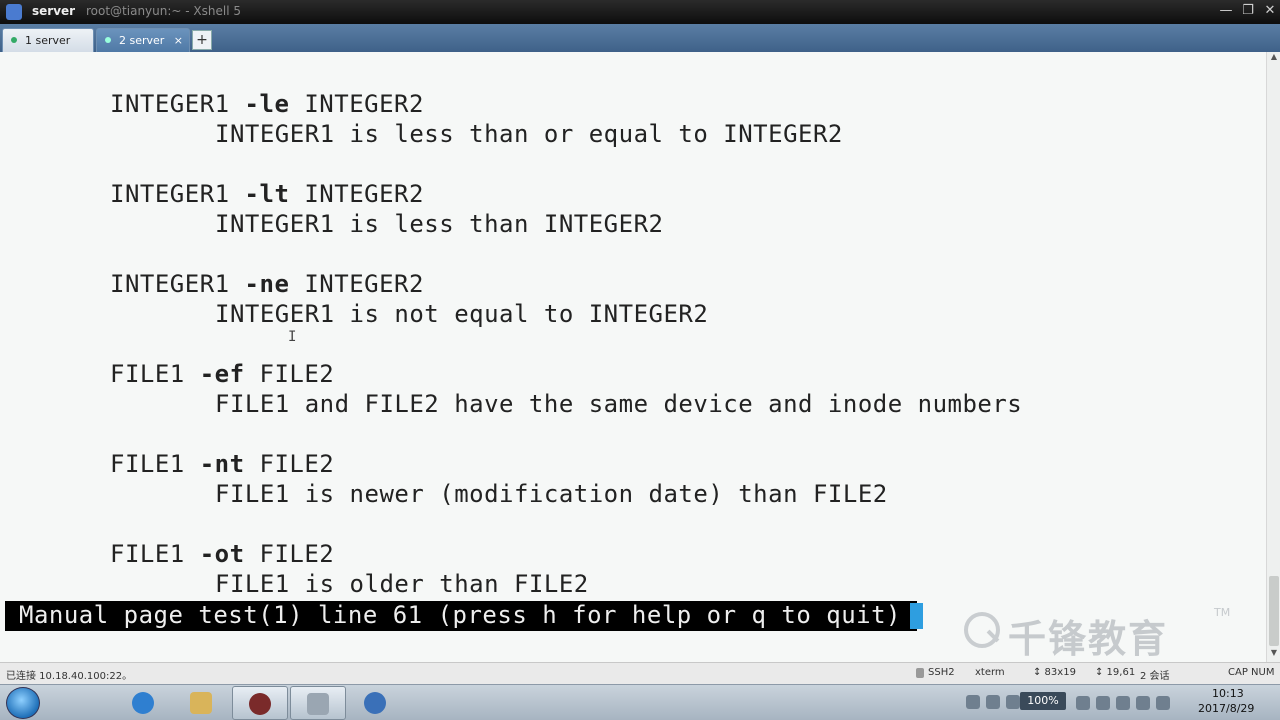  I want to click on brand-logo-icon, so click(982, 630).